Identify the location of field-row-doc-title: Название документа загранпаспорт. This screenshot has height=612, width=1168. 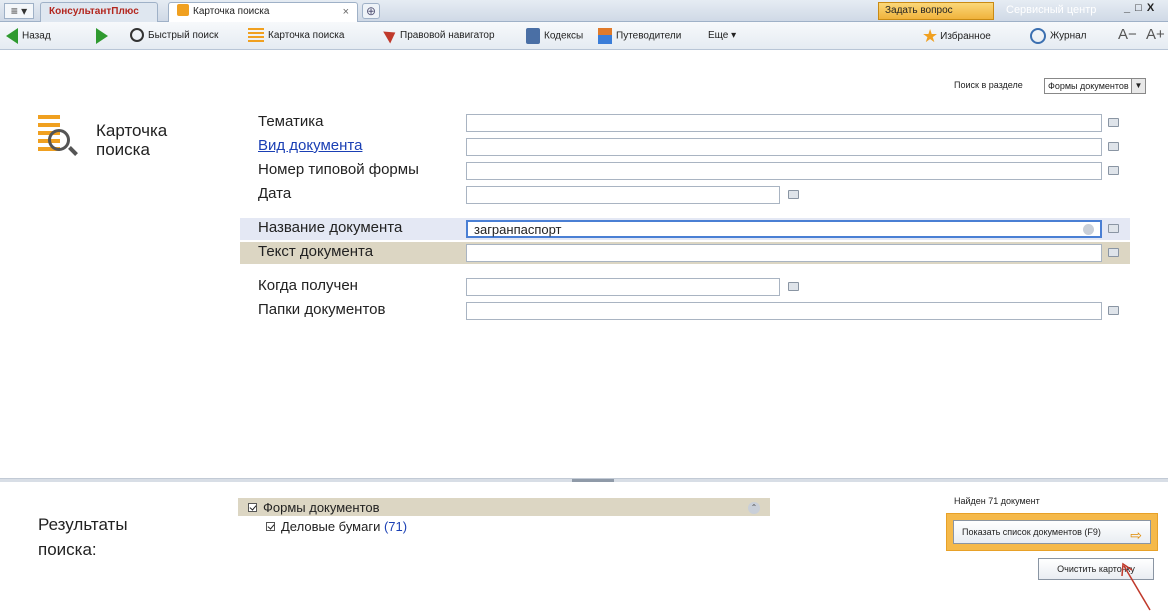
(685, 229).